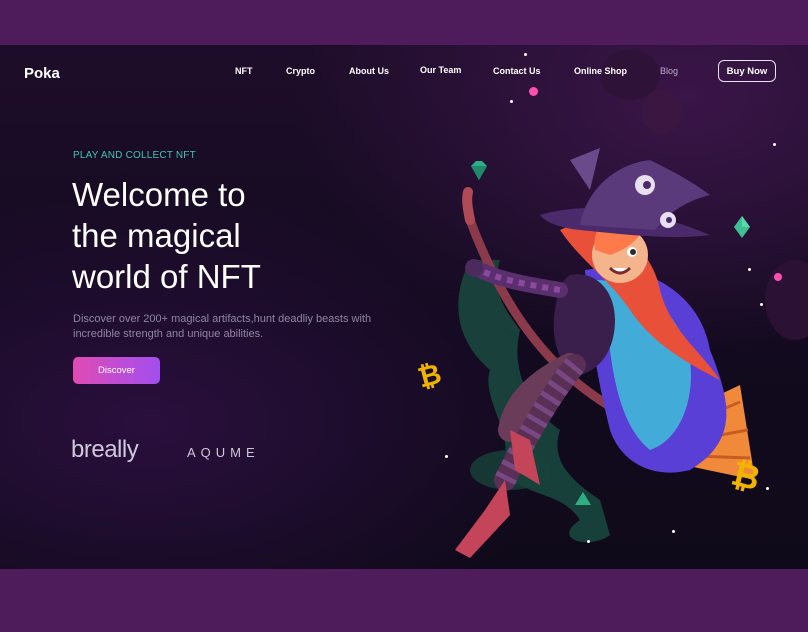 This screenshot has width=808, height=632. What do you see at coordinates (156, 235) in the screenshot?
I see `hero-title-line: the magical` at bounding box center [156, 235].